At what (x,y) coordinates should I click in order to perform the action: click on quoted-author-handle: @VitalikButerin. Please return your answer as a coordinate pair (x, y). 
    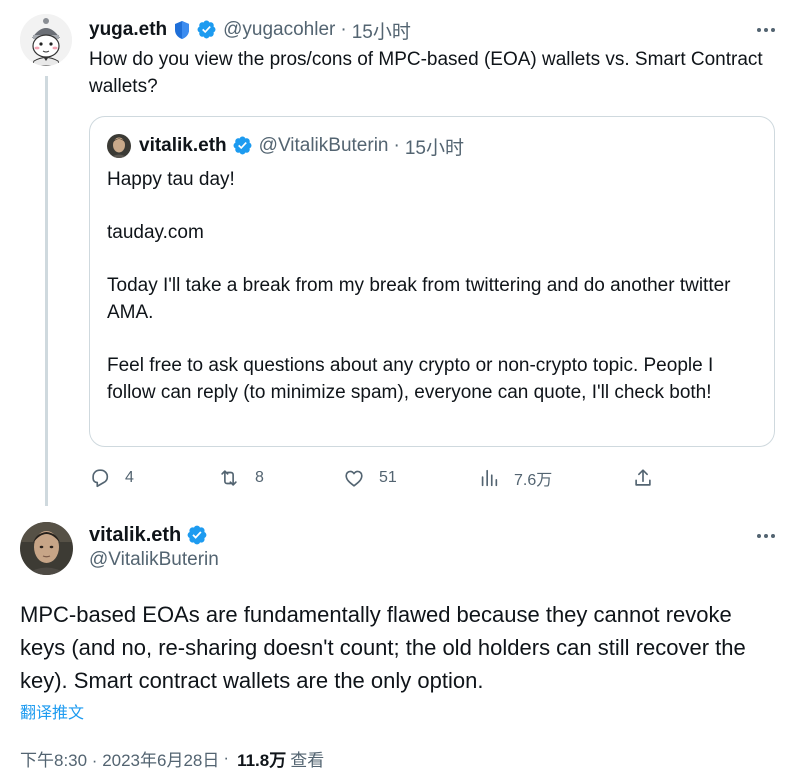
    Looking at the image, I should click on (323, 145).